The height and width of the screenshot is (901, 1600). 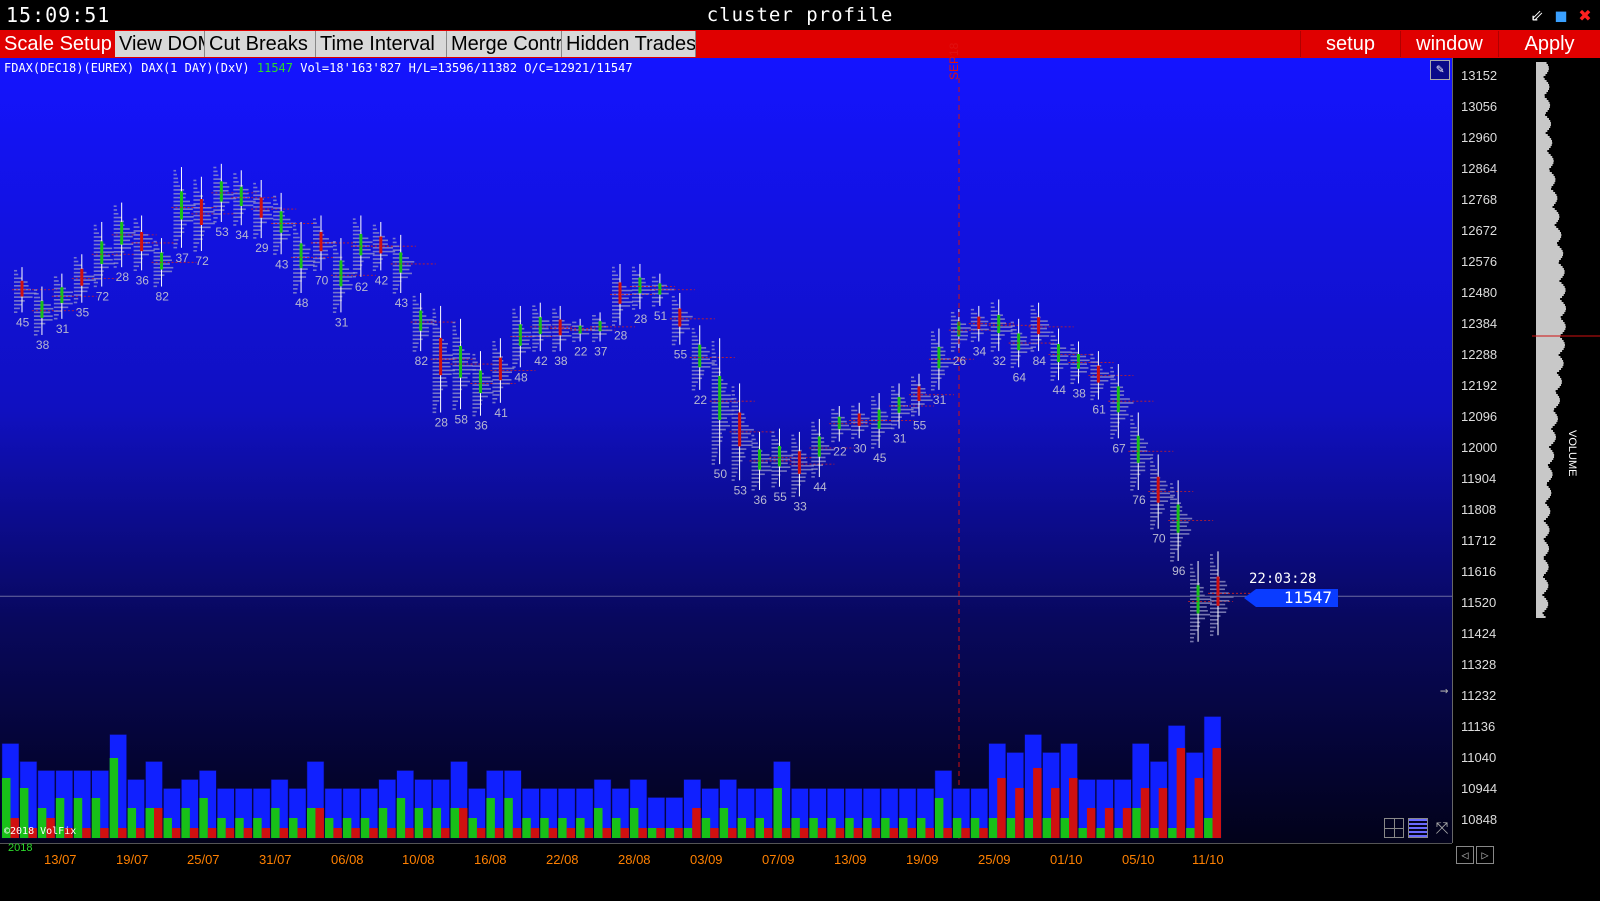 I want to click on profile-count-label: 26, so click(x=960, y=361).